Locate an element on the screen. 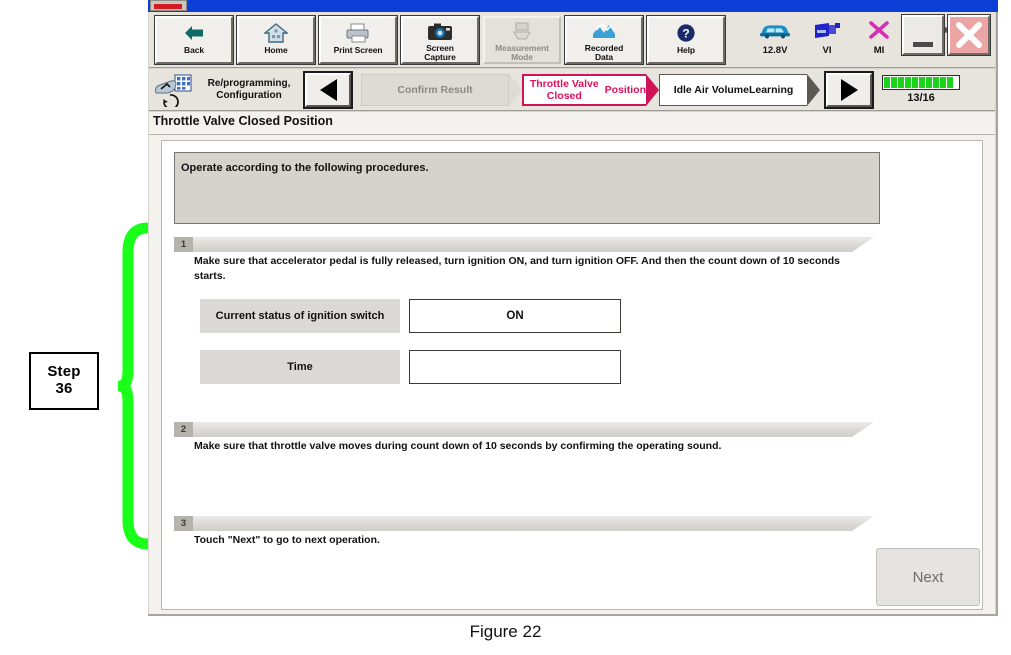 This screenshot has height=655, width=1011. printer-icon is located at coordinates (358, 33).